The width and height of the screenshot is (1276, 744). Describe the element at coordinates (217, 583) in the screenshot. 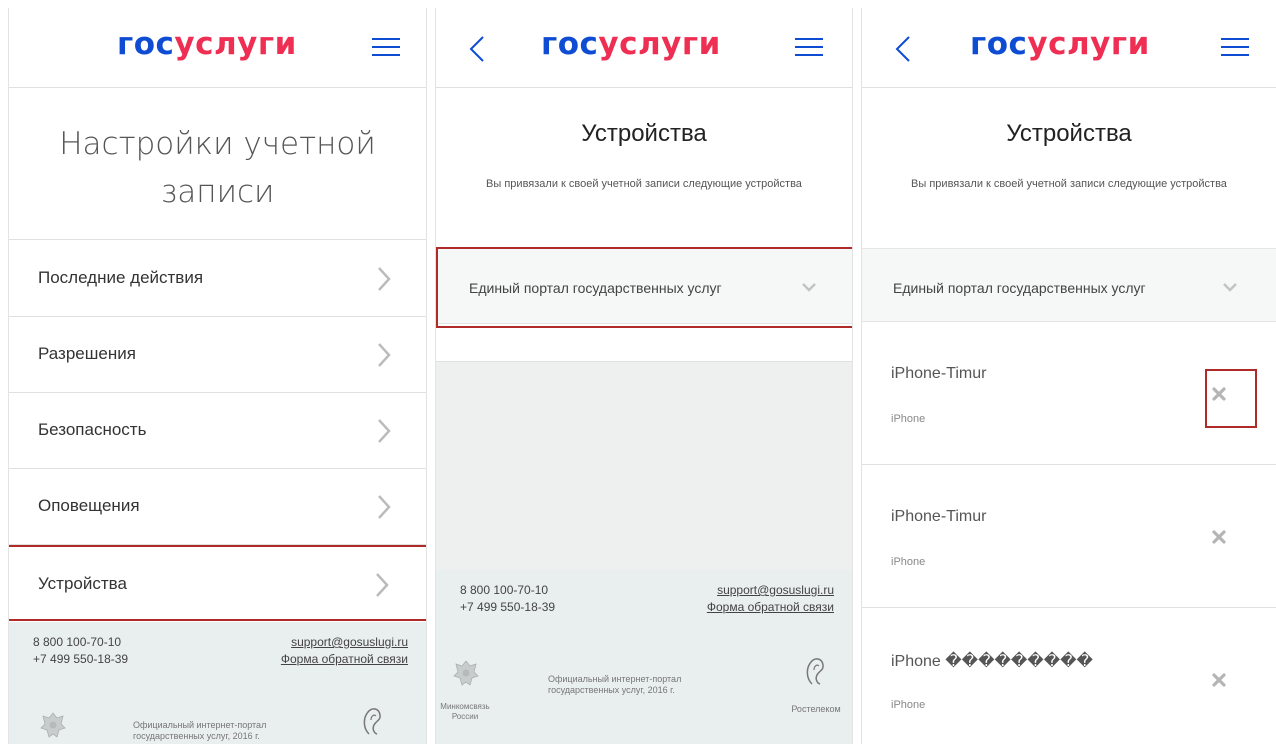

I see `menu-item-devices: Устройства` at that location.